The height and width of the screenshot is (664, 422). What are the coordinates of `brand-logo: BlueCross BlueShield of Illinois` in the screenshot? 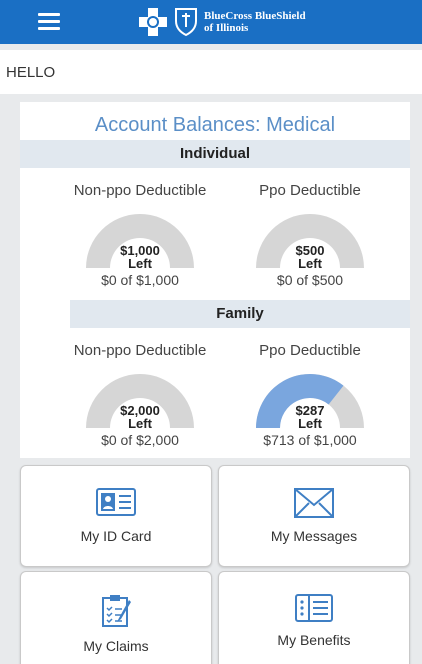 It's located at (222, 22).